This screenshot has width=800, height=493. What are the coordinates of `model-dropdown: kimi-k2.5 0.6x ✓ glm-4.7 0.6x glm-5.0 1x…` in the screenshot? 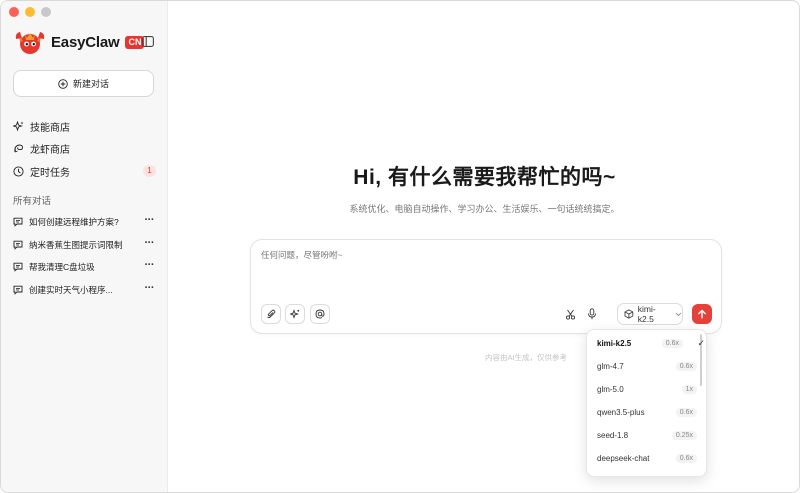 It's located at (646, 403).